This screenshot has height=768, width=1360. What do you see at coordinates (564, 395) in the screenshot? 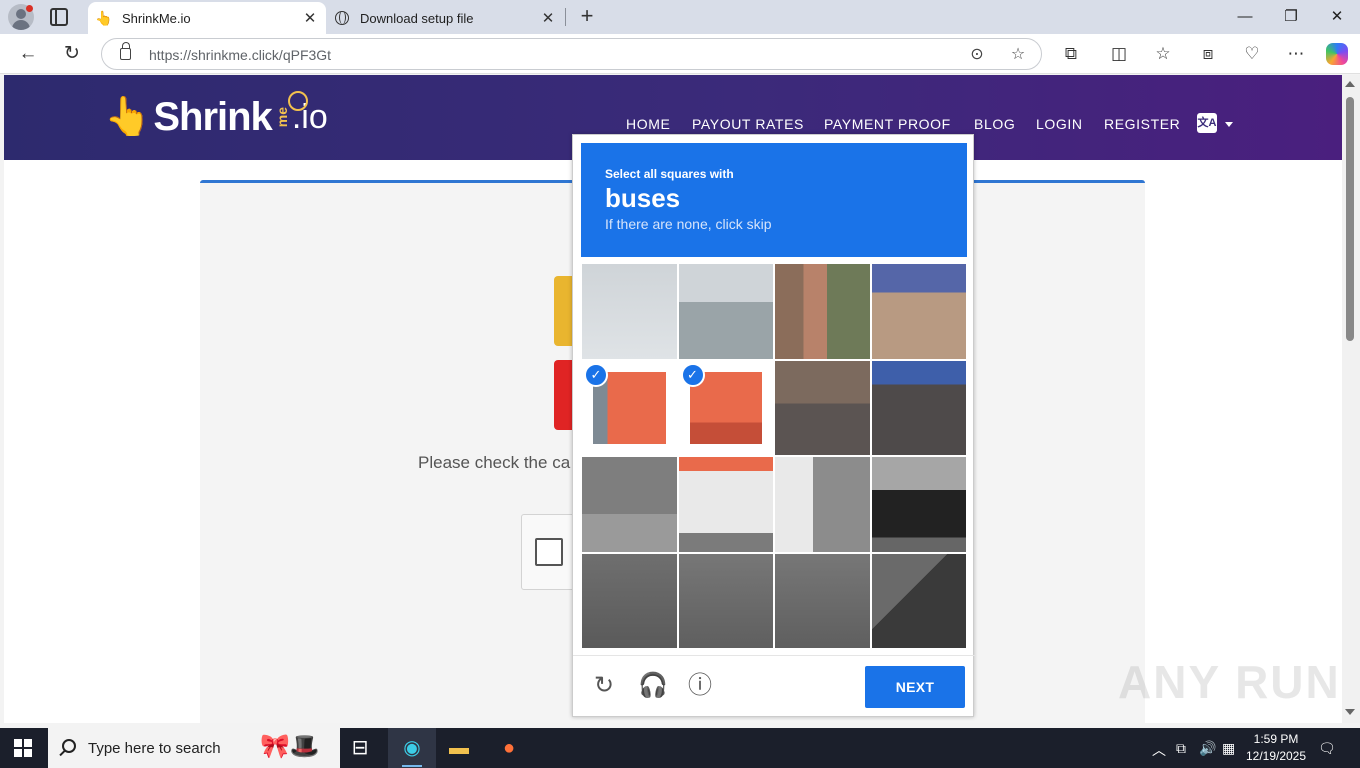
I see `red-action-button` at bounding box center [564, 395].